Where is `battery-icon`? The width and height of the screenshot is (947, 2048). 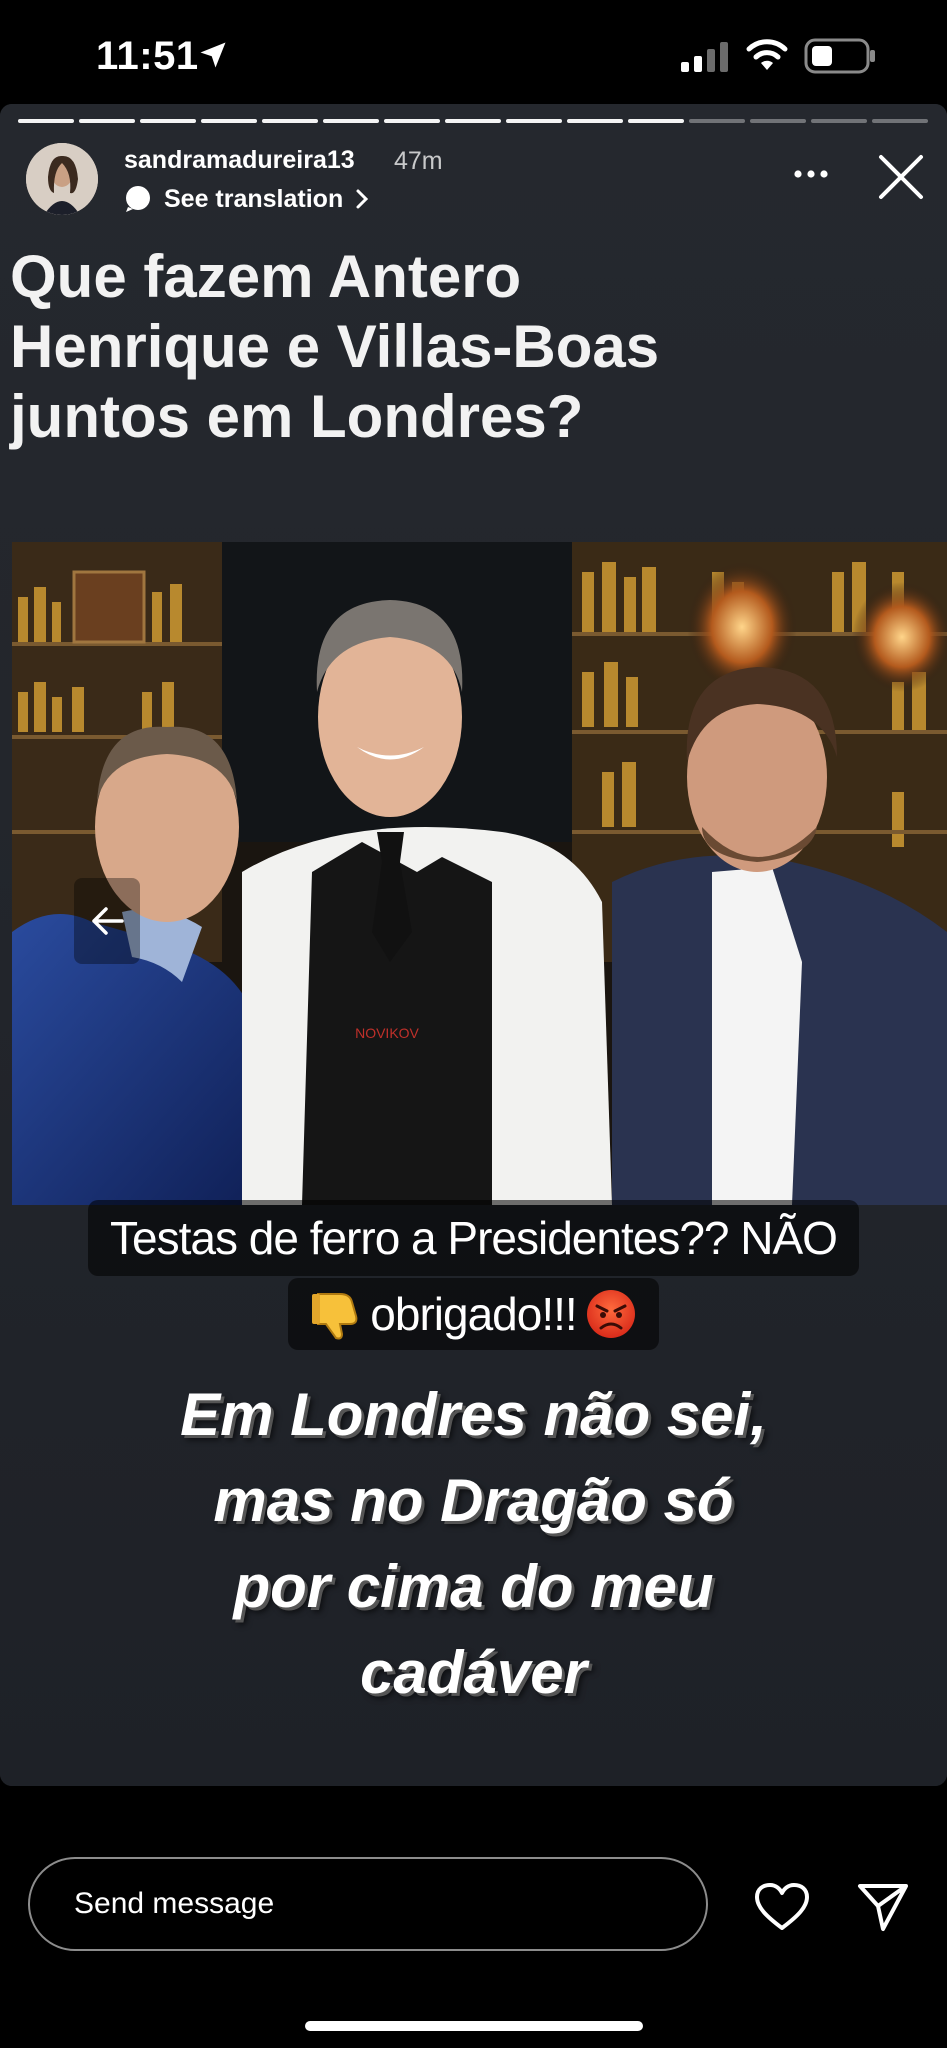
battery-icon is located at coordinates (839, 56).